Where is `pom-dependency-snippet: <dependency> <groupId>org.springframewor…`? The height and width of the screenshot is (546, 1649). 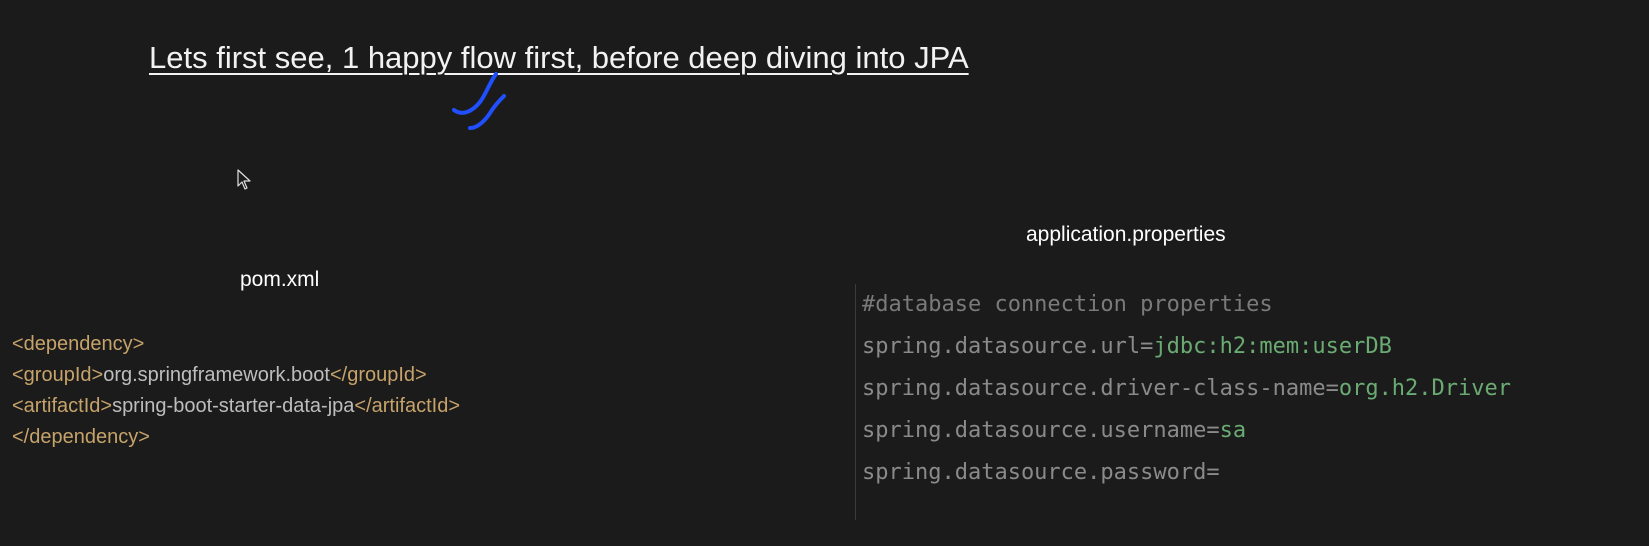 pom-dependency-snippet: <dependency> <groupId>org.springframewor… is located at coordinates (236, 391).